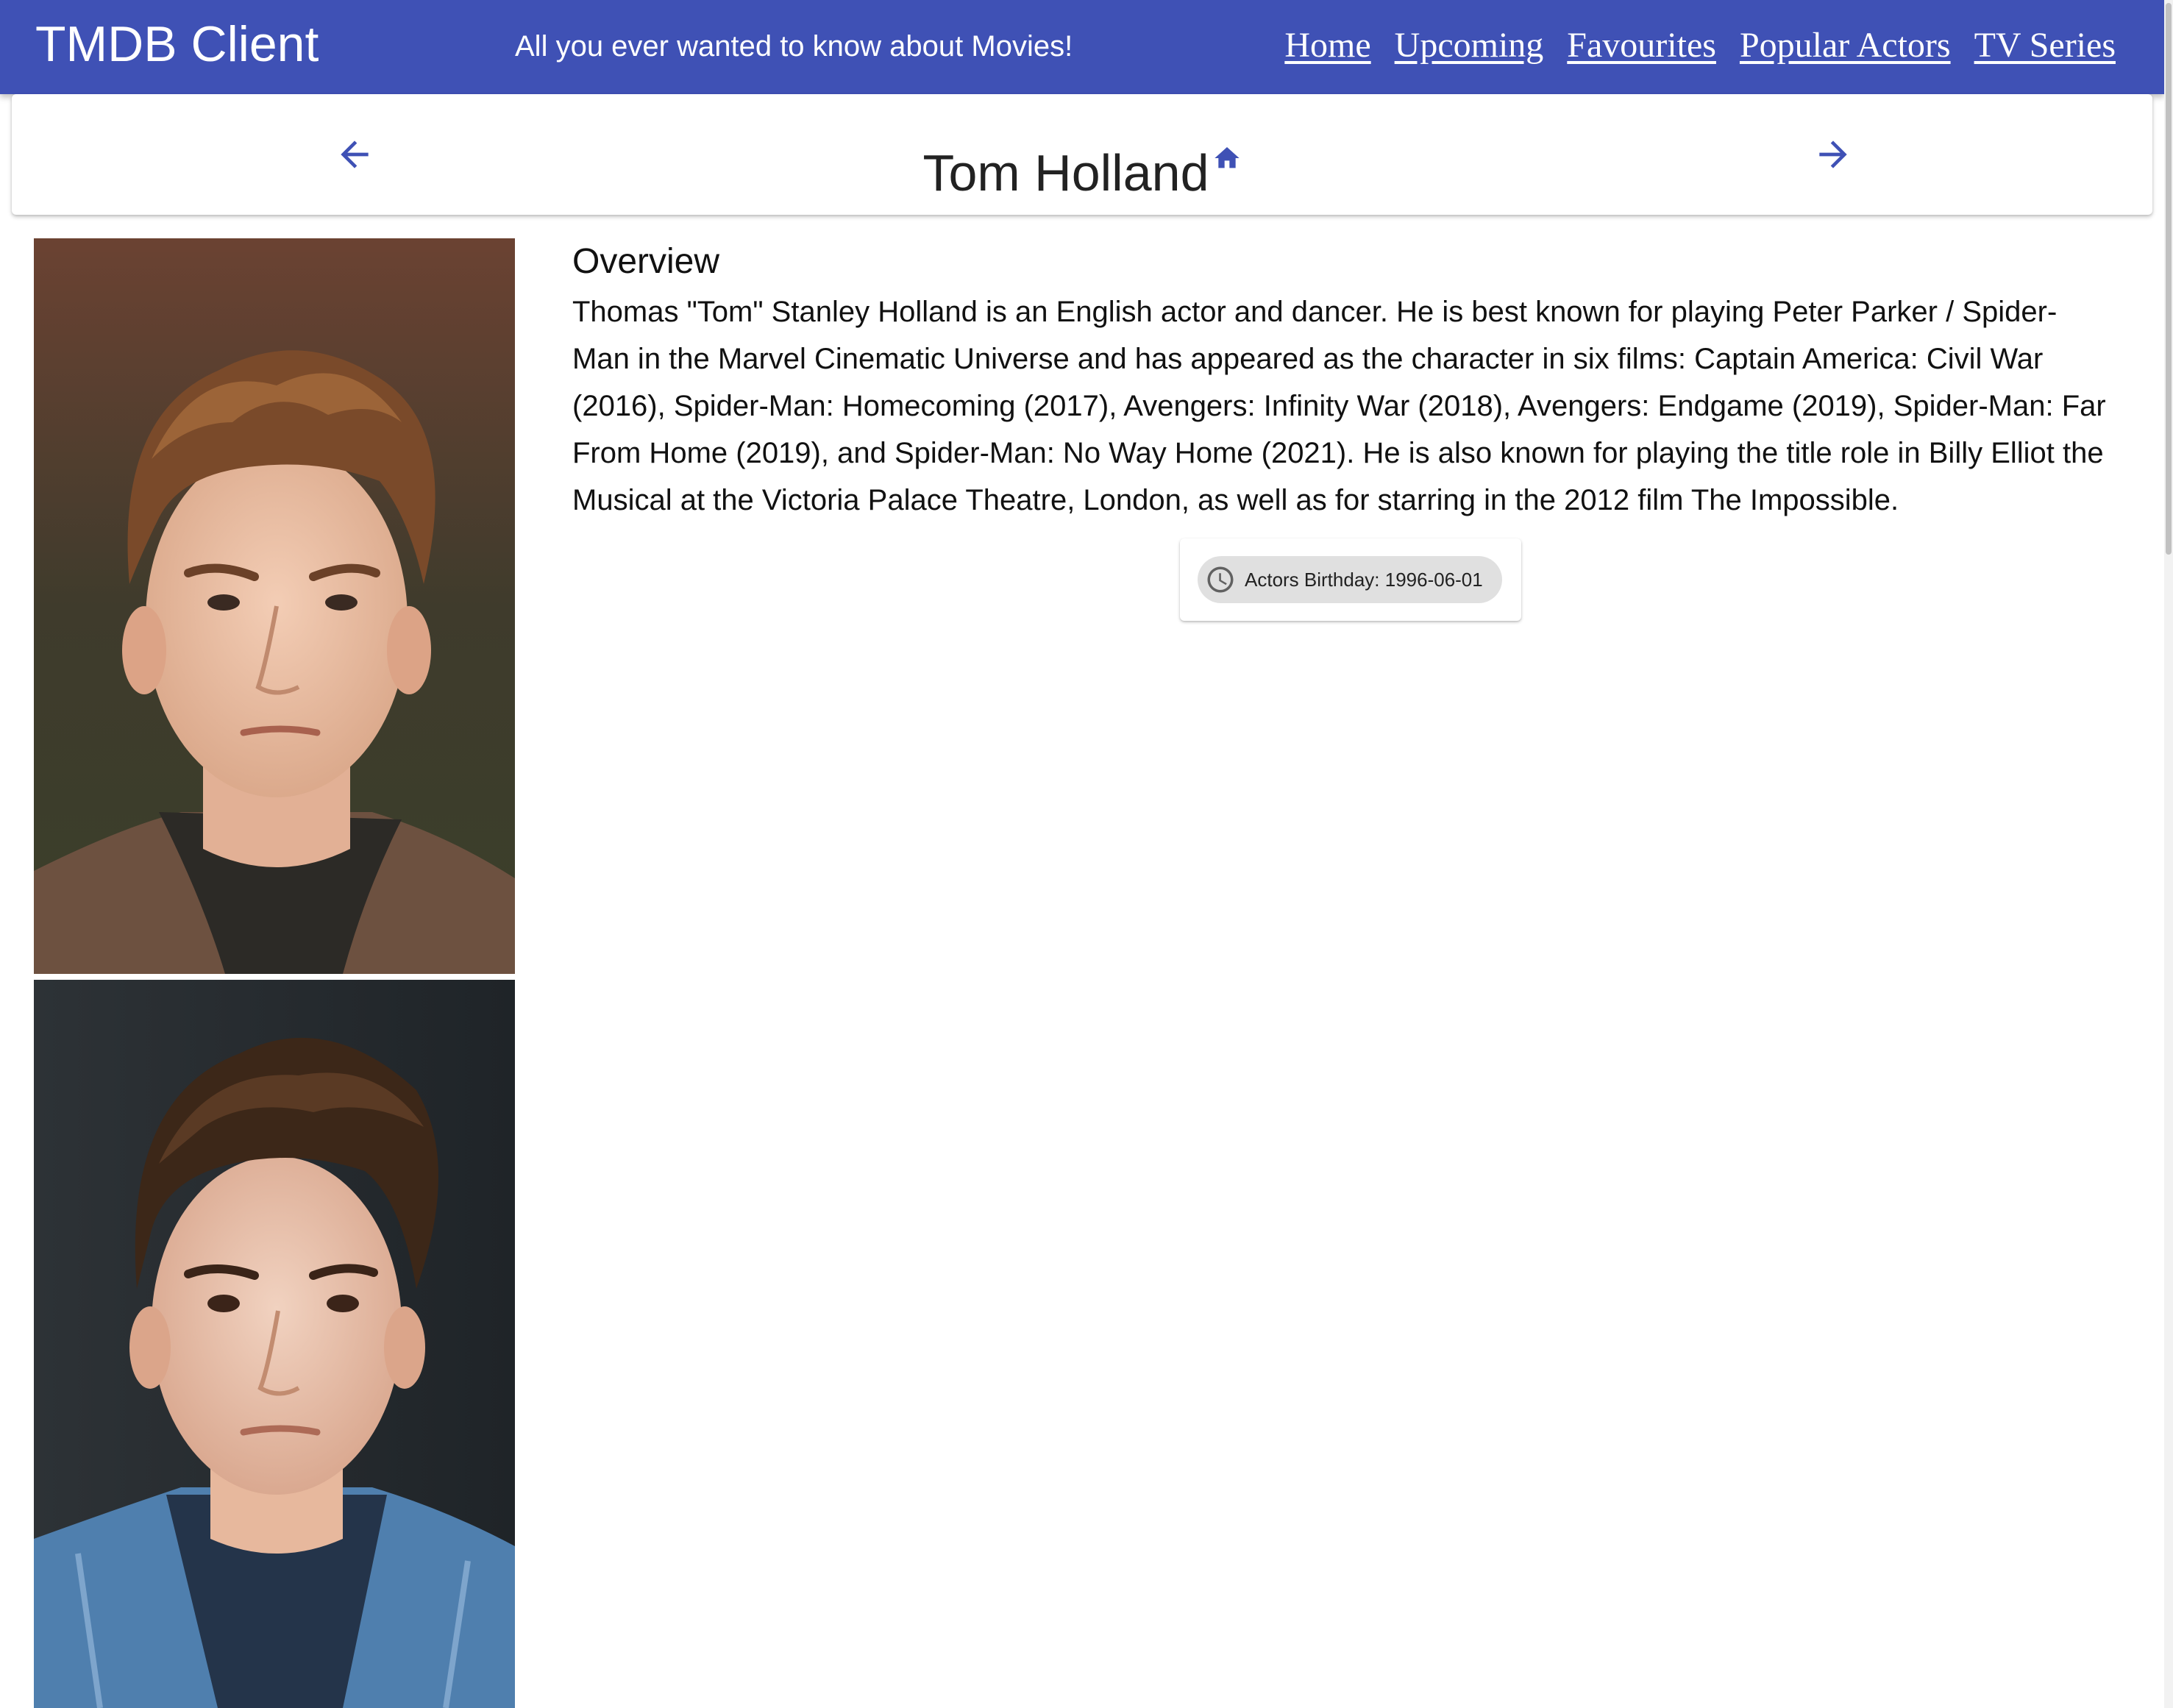  What do you see at coordinates (1227, 156) in the screenshot?
I see `home-icon` at bounding box center [1227, 156].